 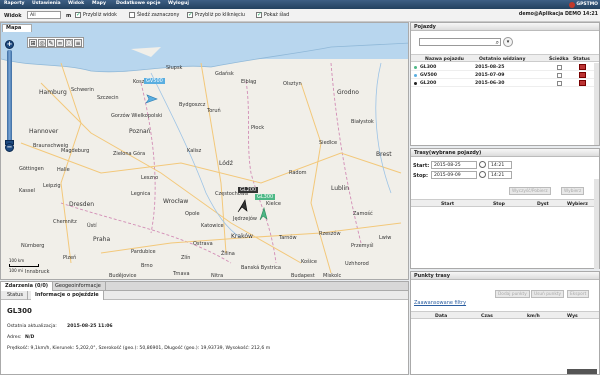 What do you see at coordinates (558, 14) in the screenshot?
I see `user-info: demo@Aplikacja DEMO 14:21` at bounding box center [558, 14].